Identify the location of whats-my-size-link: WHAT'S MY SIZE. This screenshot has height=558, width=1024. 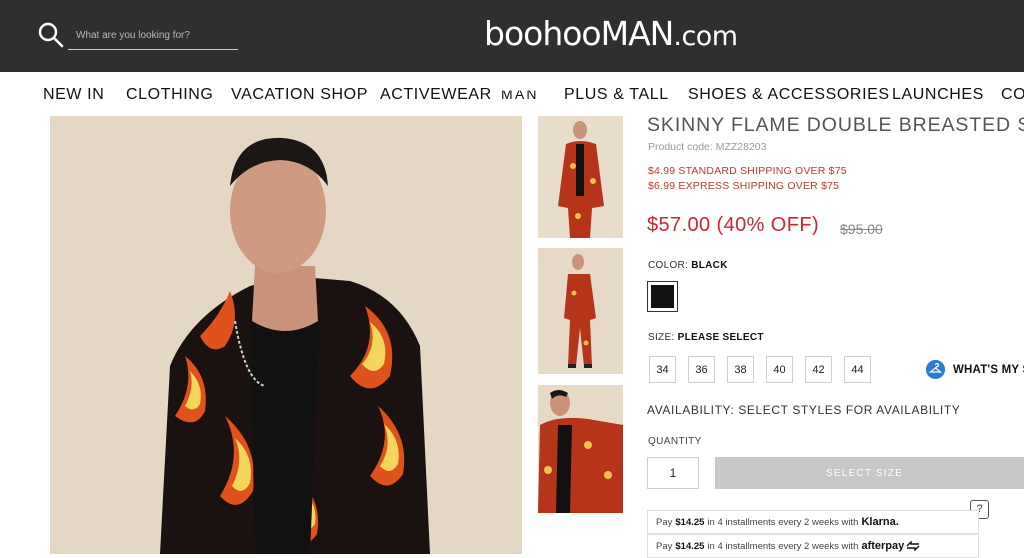
(988, 370).